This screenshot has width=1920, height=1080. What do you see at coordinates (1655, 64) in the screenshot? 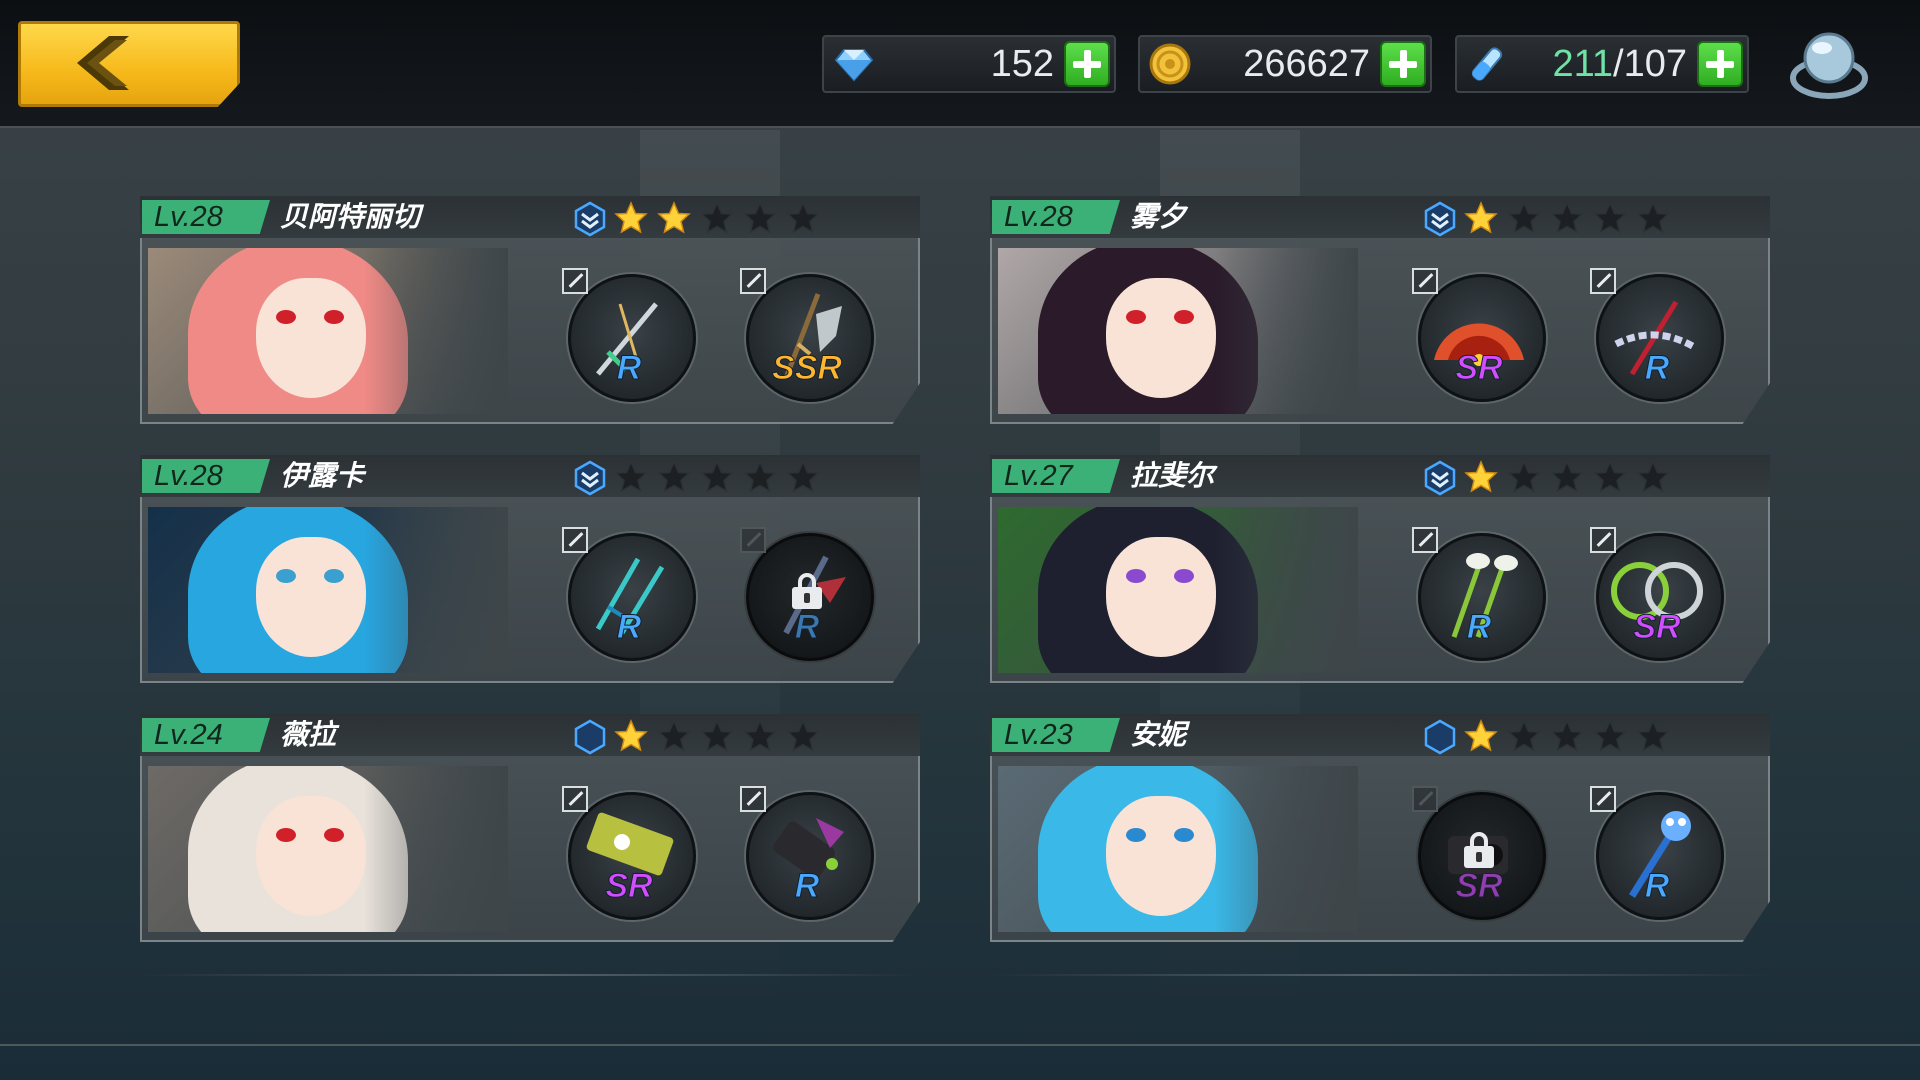
I see `stamina-max: 107` at bounding box center [1655, 64].